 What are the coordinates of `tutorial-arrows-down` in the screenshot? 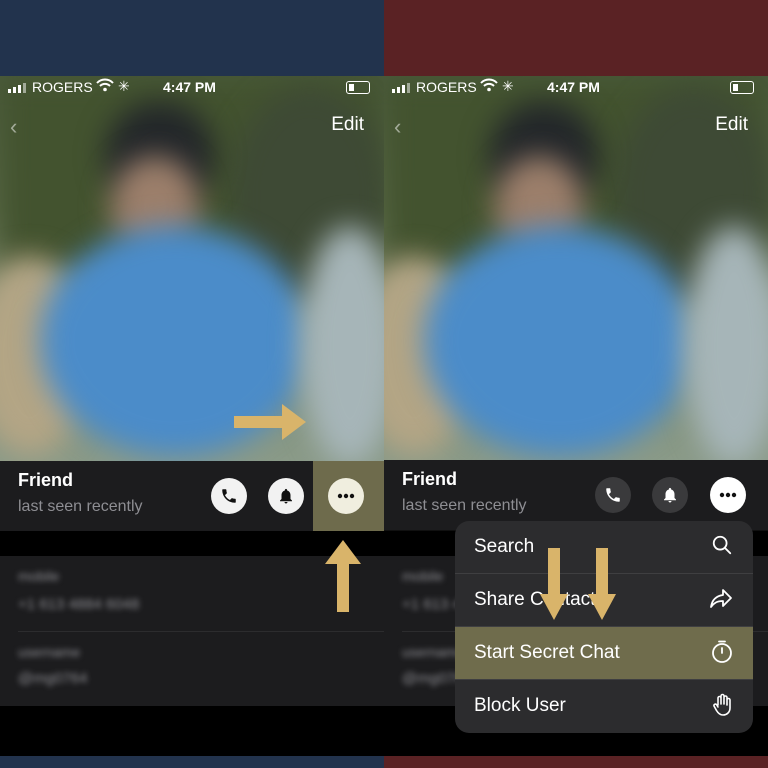 It's located at (578, 584).